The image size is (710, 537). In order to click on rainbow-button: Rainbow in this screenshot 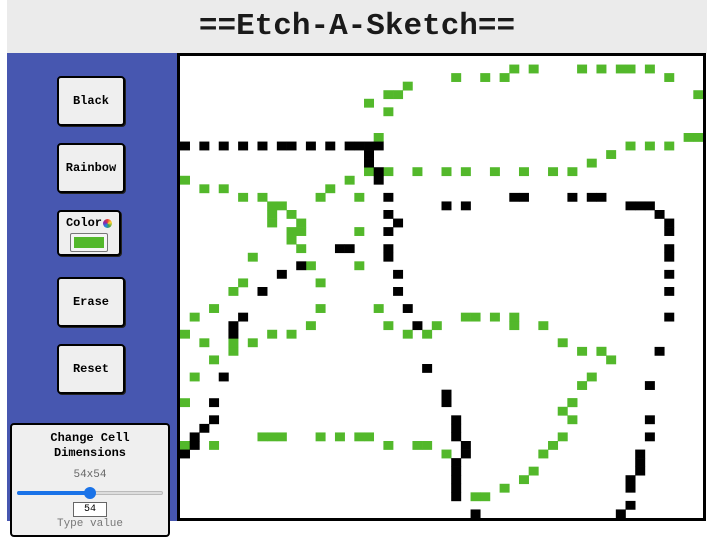, I will do `click(91, 168)`.